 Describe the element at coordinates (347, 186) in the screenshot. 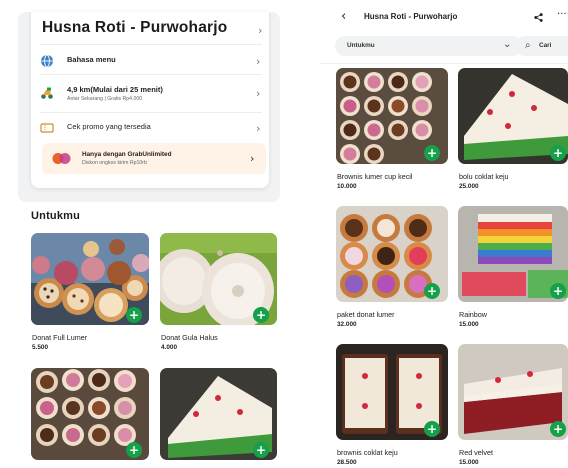

I see `item-price: 10.000` at that location.